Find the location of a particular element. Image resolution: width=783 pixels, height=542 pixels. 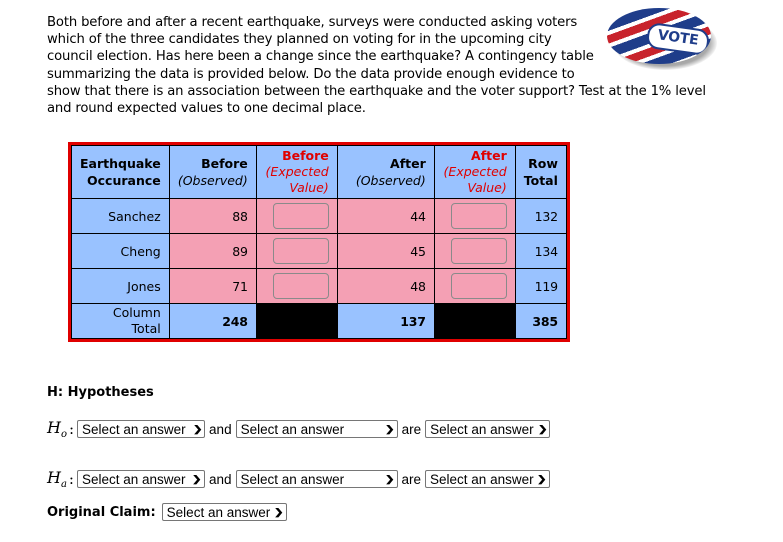

image-disc: VOTE is located at coordinates (659, 36).